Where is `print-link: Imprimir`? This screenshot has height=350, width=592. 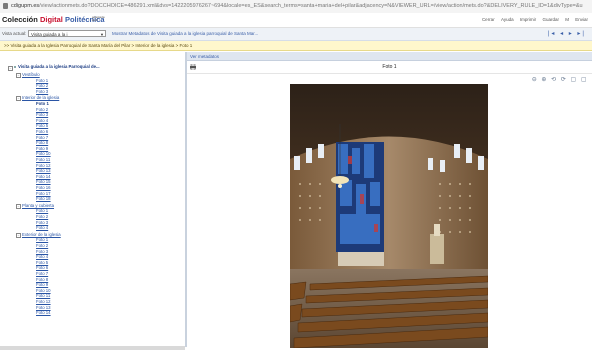
print-link: Imprimir is located at coordinates (528, 19).